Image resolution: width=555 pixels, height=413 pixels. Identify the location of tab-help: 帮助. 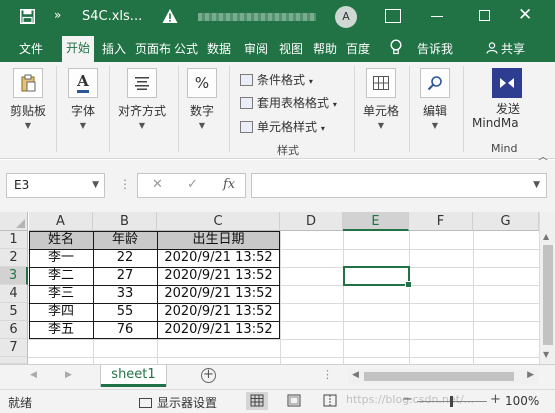
(325, 48).